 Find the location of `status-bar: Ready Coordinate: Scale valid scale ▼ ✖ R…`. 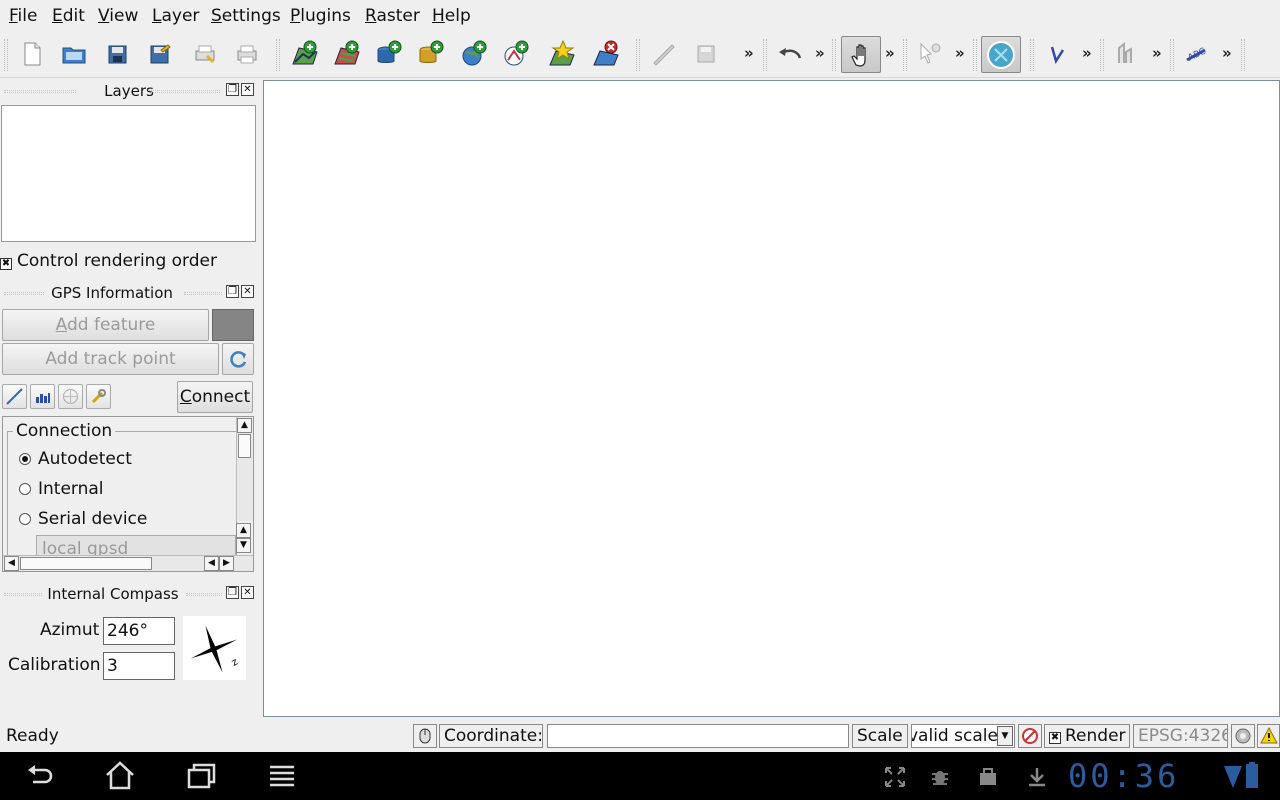

status-bar: Ready Coordinate: Scale valid scale ▼ ✖ R… is located at coordinates (640, 735).